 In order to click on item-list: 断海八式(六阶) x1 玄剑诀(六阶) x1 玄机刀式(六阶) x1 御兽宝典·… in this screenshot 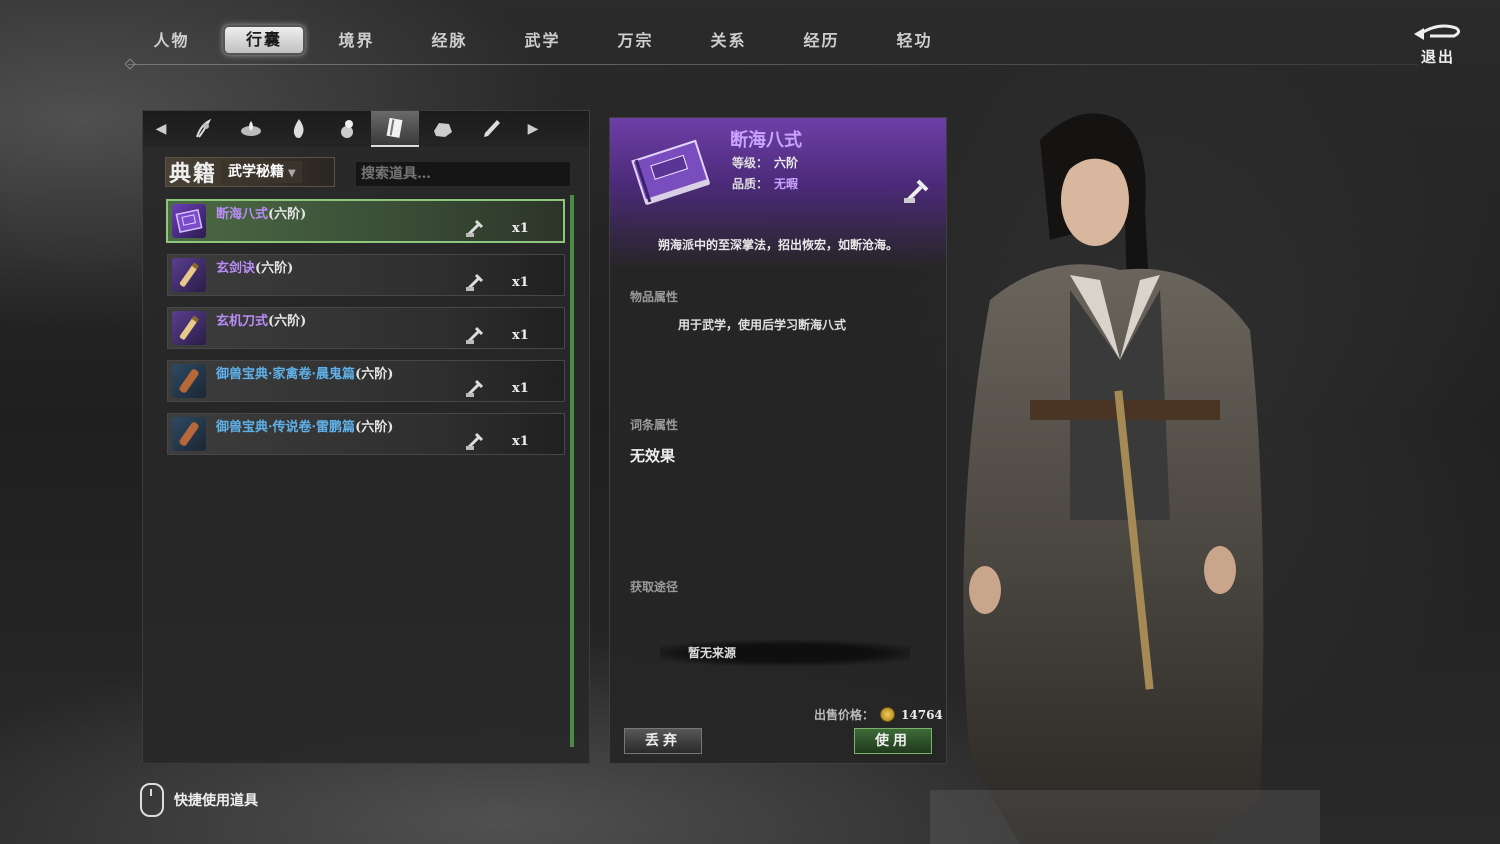, I will do `click(365, 332)`.